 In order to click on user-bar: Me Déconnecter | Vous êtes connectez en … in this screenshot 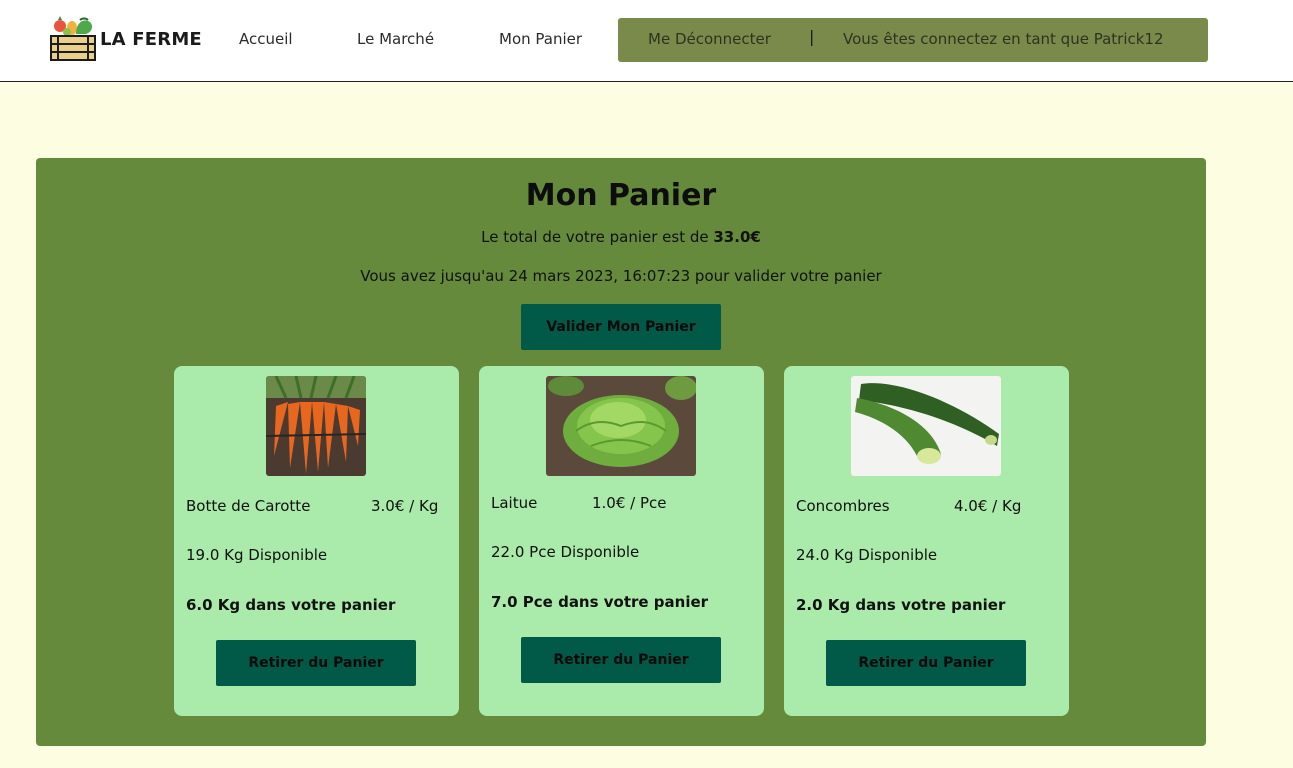, I will do `click(913, 40)`.